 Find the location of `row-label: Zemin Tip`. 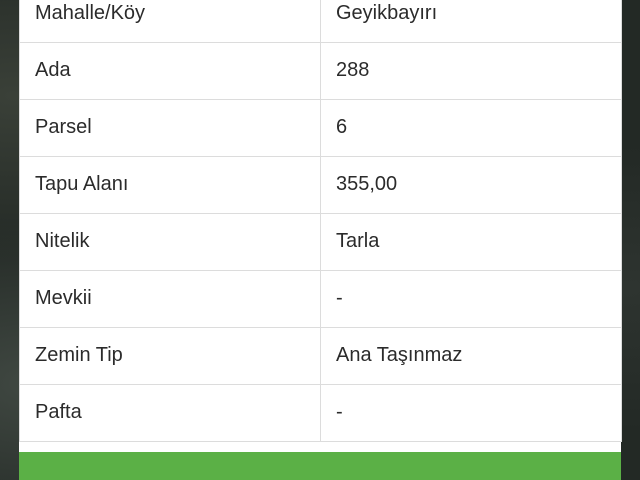

row-label: Zemin Tip is located at coordinates (170, 356).